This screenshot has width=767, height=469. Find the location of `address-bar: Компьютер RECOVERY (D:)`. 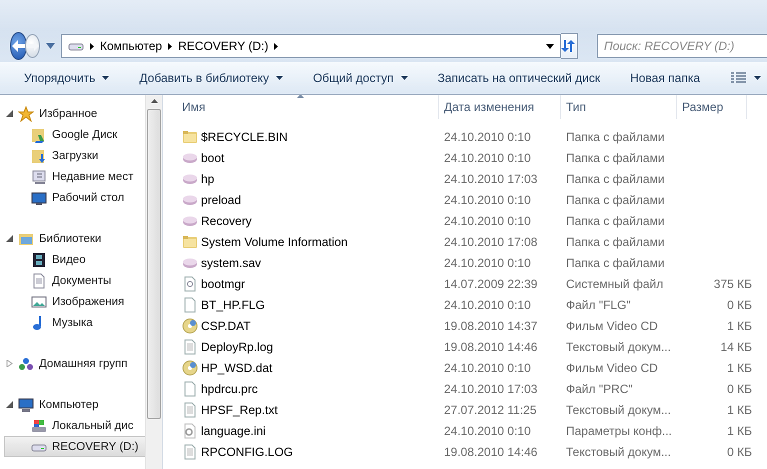

address-bar: Компьютер RECOVERY (D:) is located at coordinates (311, 46).